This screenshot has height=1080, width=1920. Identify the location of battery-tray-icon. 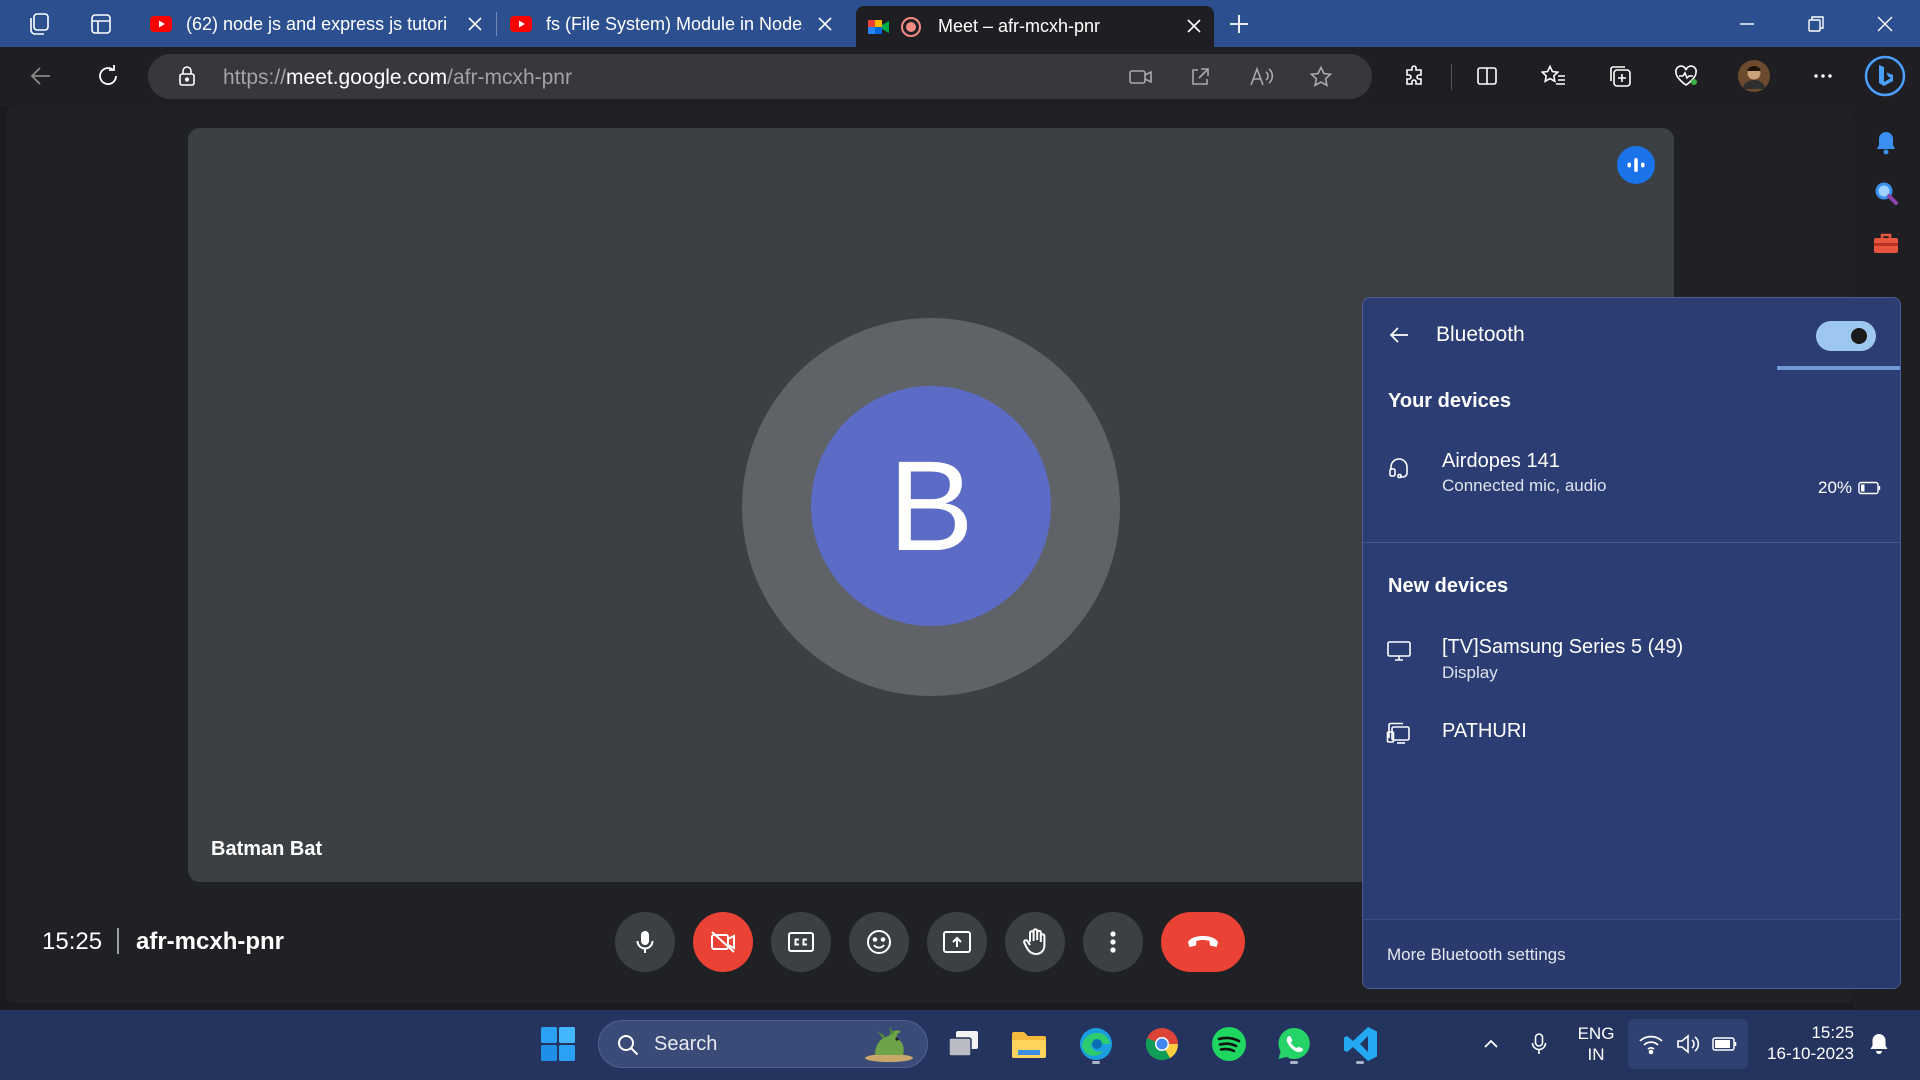
(1725, 1044).